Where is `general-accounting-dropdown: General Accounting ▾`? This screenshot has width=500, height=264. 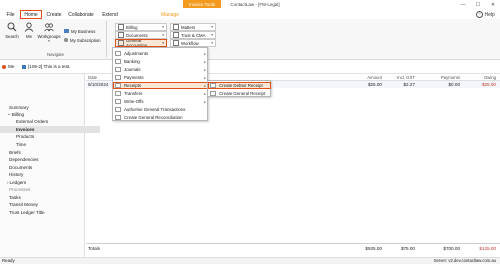
general-accounting-dropdown: General Accounting ▾ is located at coordinates (141, 43).